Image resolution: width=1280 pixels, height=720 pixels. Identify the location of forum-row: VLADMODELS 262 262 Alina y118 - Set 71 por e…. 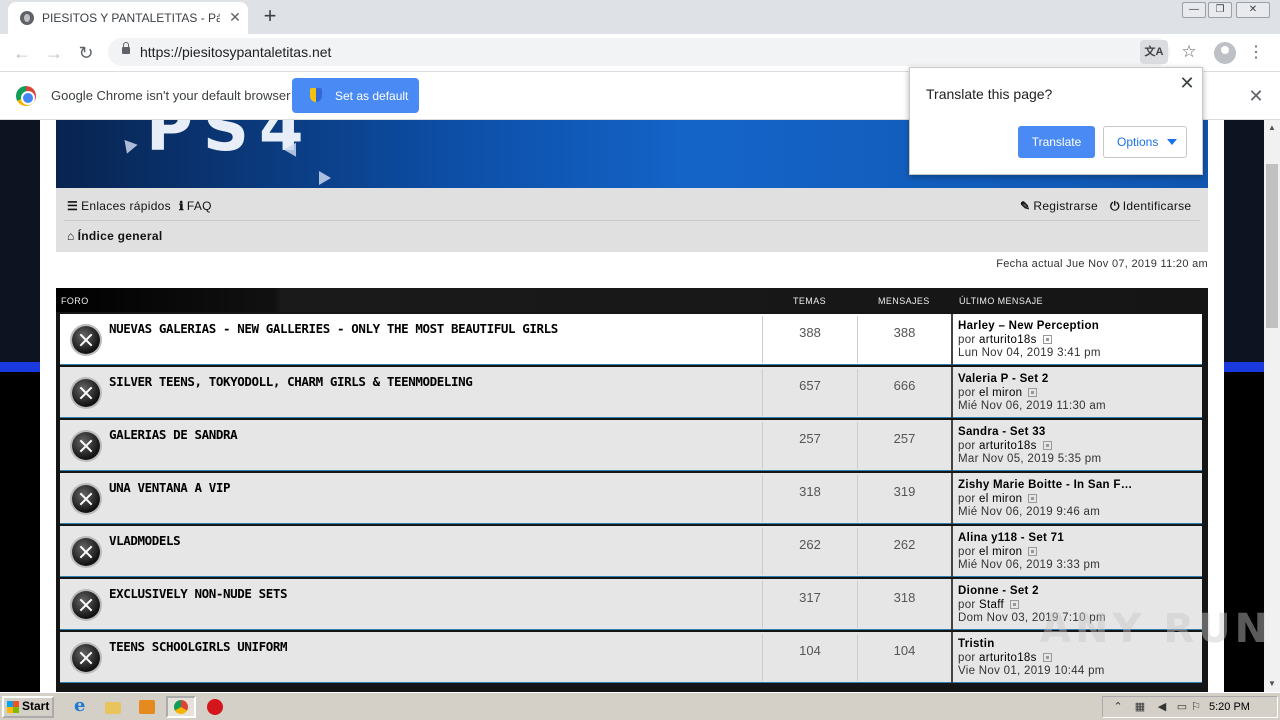
(631, 551).